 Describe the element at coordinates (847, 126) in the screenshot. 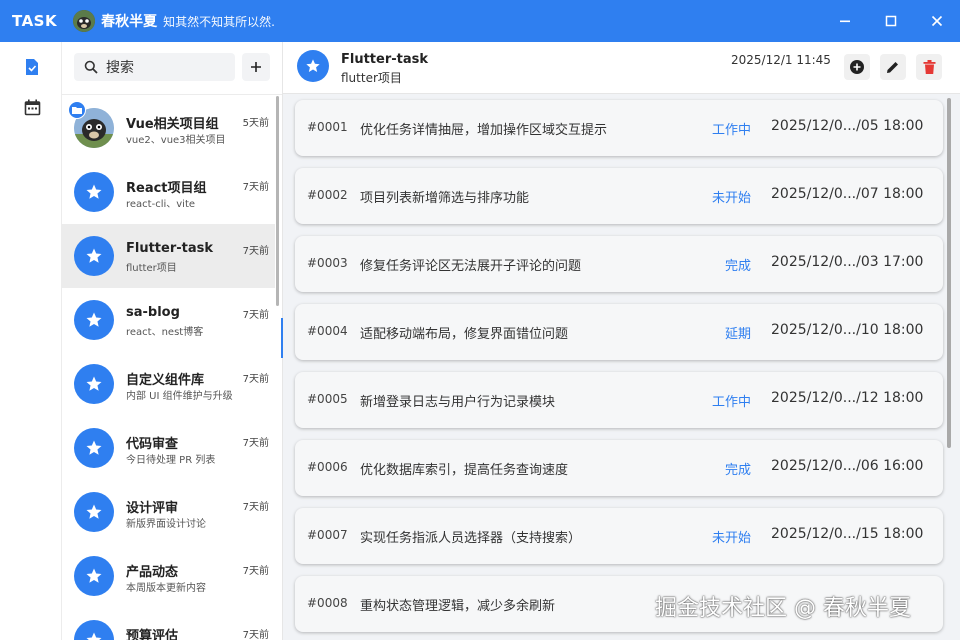

I see `task-date: 2025/12/0.../05 18:00` at that location.